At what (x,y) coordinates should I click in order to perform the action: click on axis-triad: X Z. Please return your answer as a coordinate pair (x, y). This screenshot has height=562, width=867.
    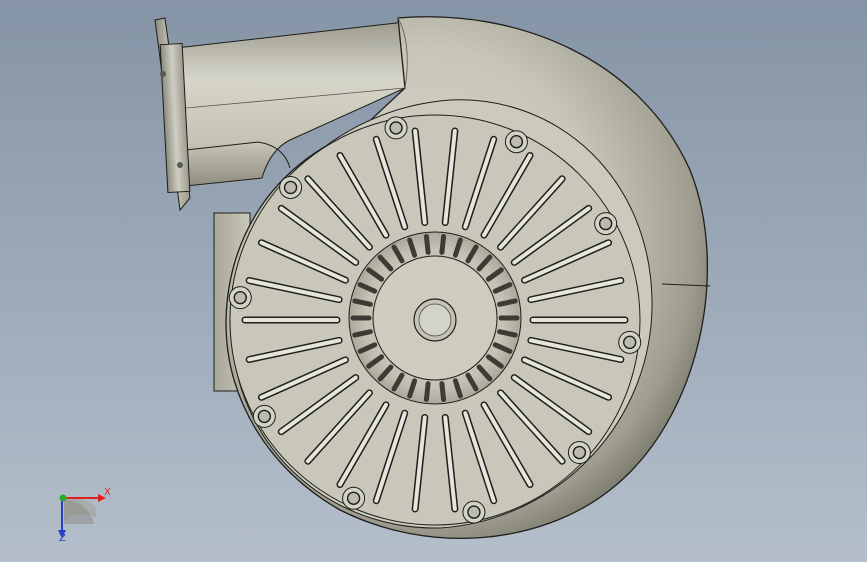
    Looking at the image, I should click on (80, 518).